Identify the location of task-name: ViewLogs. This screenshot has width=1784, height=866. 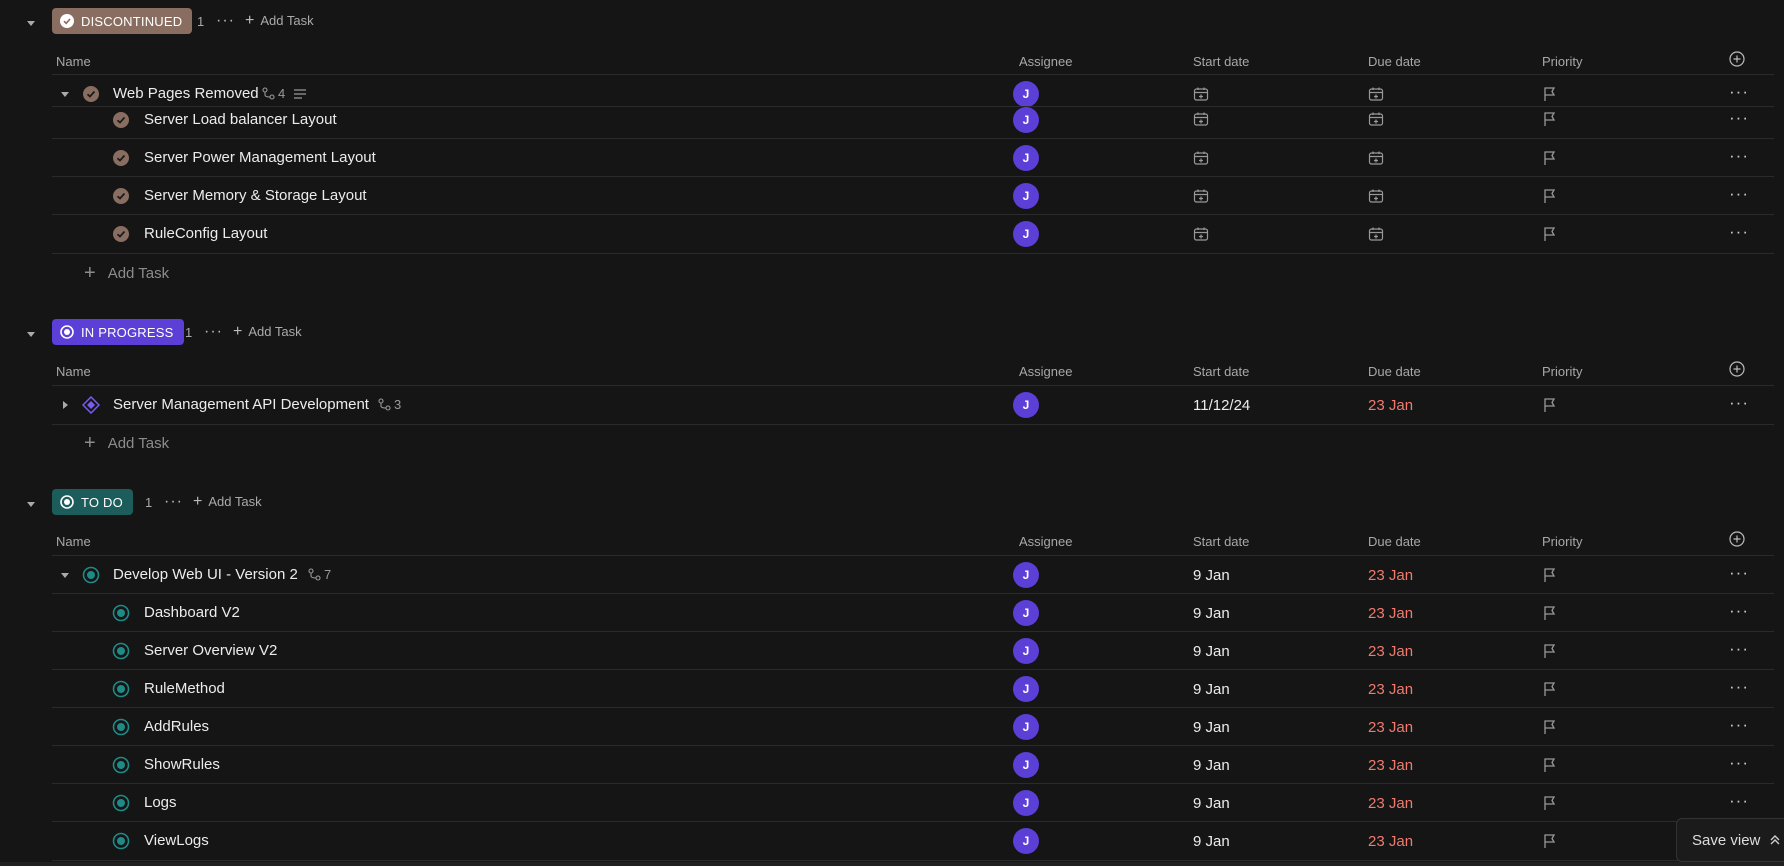
(176, 840).